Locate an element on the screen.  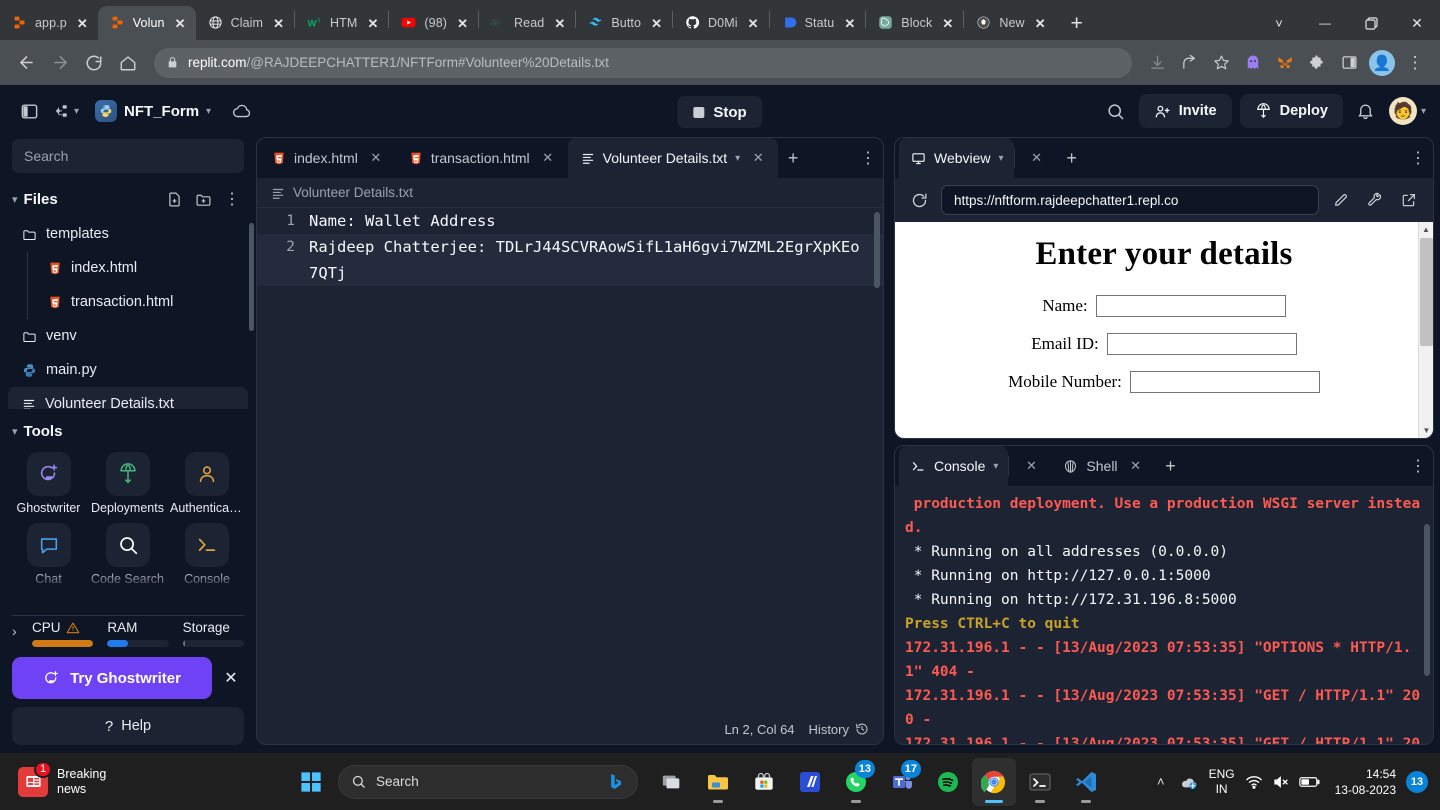
file-tree-item: Volunteer Details.txt is located at coordinates (128, 398).